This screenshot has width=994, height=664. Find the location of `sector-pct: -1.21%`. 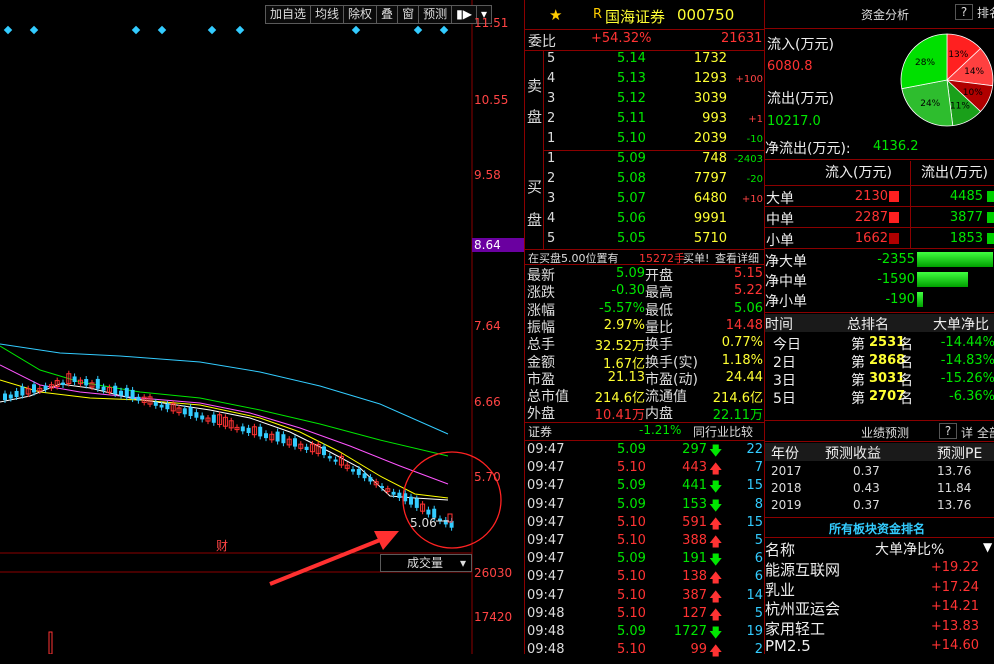

sector-pct: -1.21% is located at coordinates (660, 430).